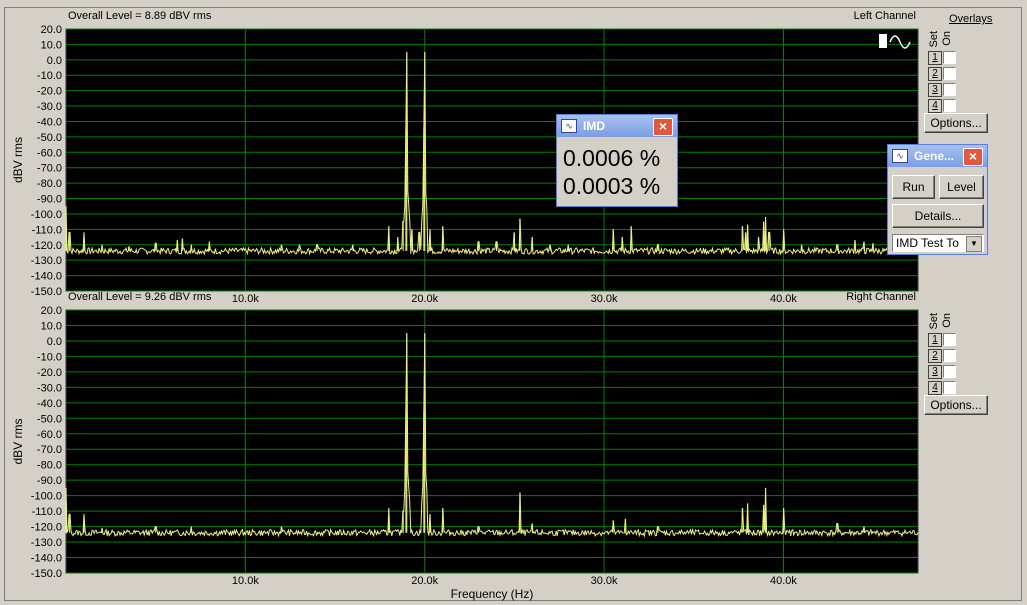 The image size is (1027, 605). I want to click on bottom-x-tick-label: 40.0k, so click(783, 581).